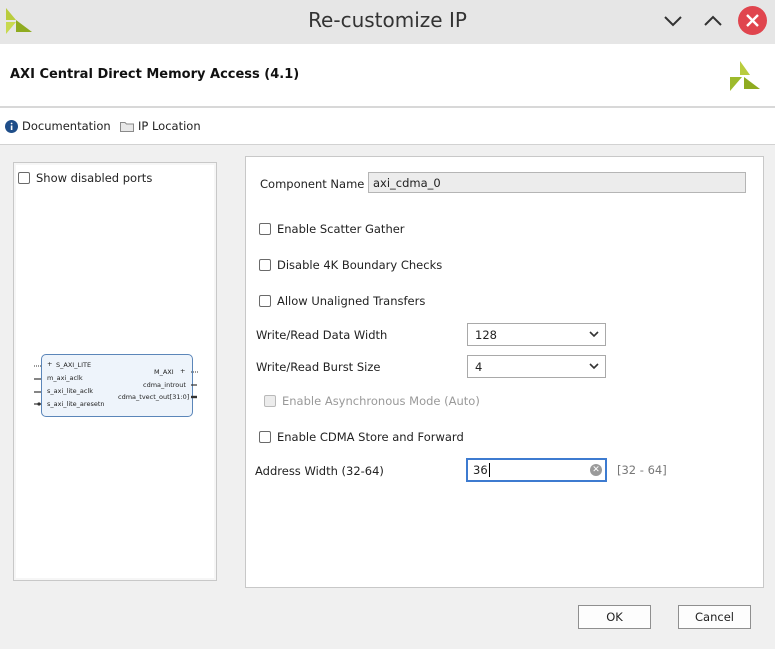 The height and width of the screenshot is (649, 775). What do you see at coordinates (351, 301) in the screenshot?
I see `allow-unaligned-label: Allow Unaligned Transfers` at bounding box center [351, 301].